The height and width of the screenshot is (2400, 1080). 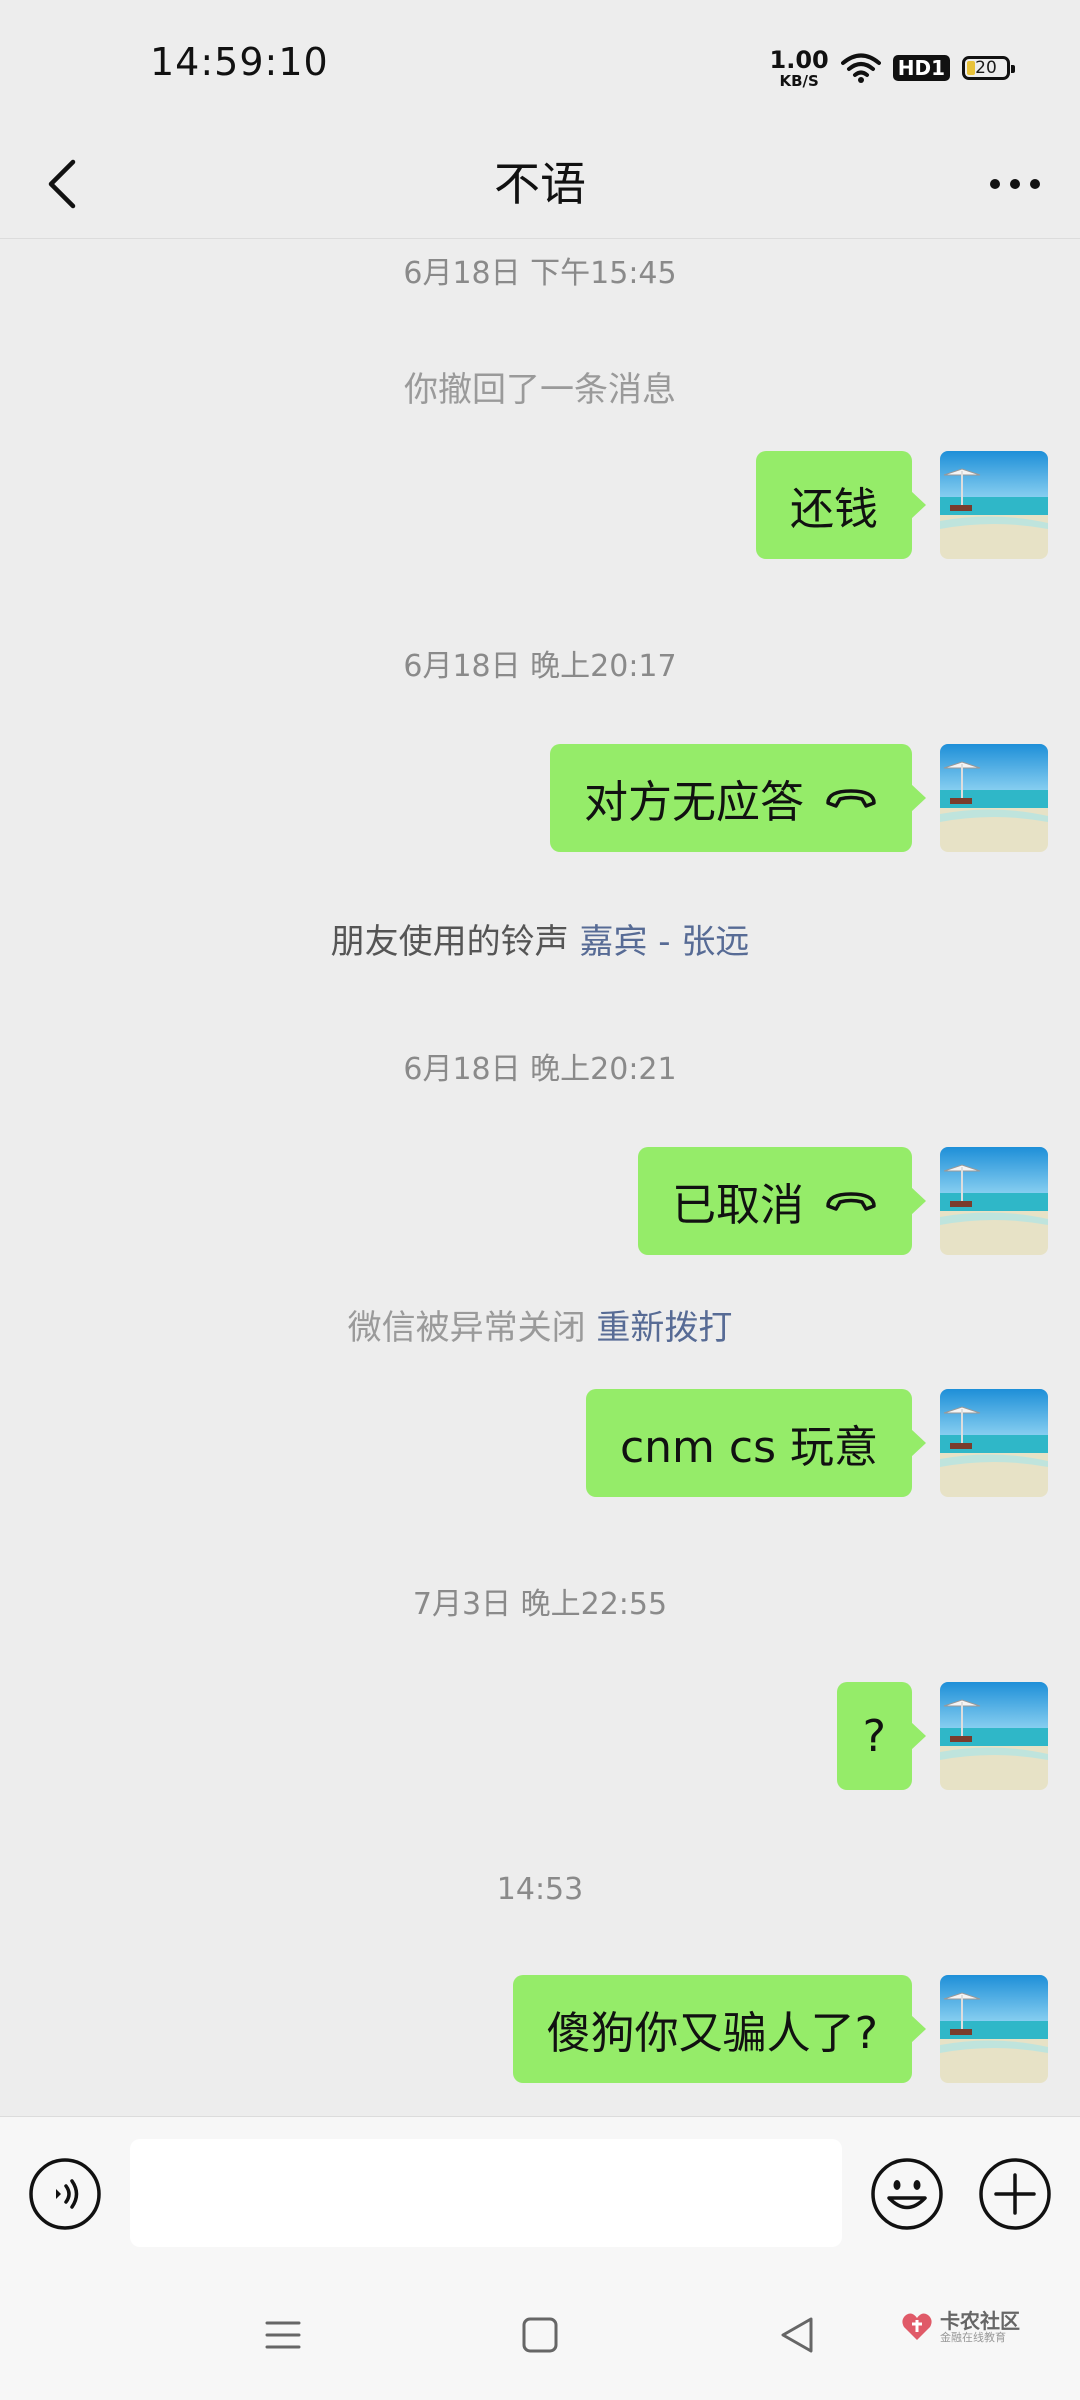 I want to click on voice-icon, so click(x=65, y=2194).